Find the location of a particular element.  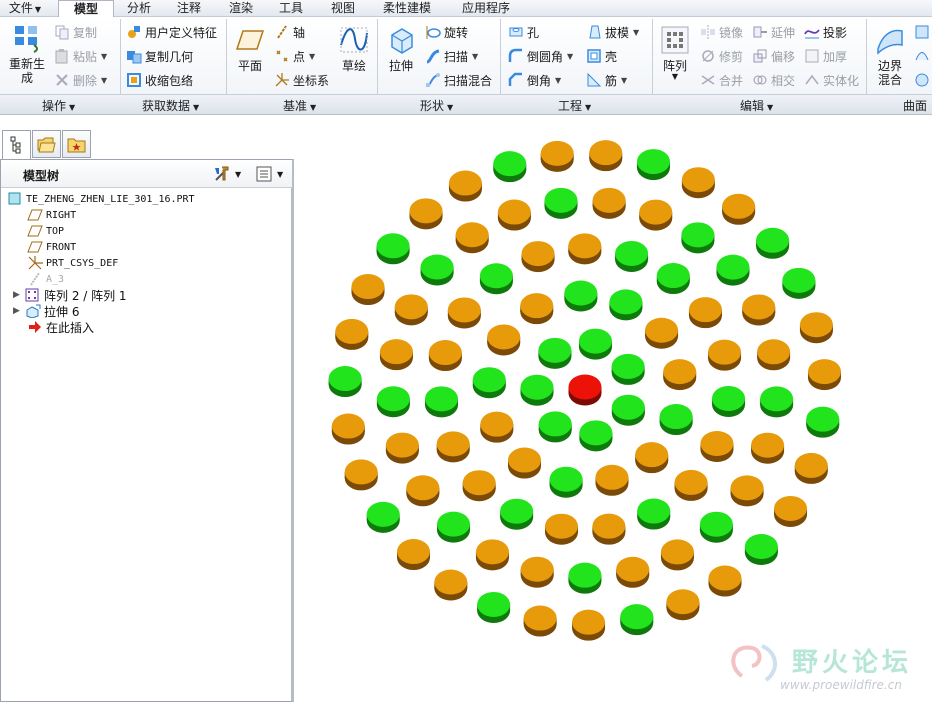

tab-flexible-modeling: 柔性建模 is located at coordinates (407, 8).